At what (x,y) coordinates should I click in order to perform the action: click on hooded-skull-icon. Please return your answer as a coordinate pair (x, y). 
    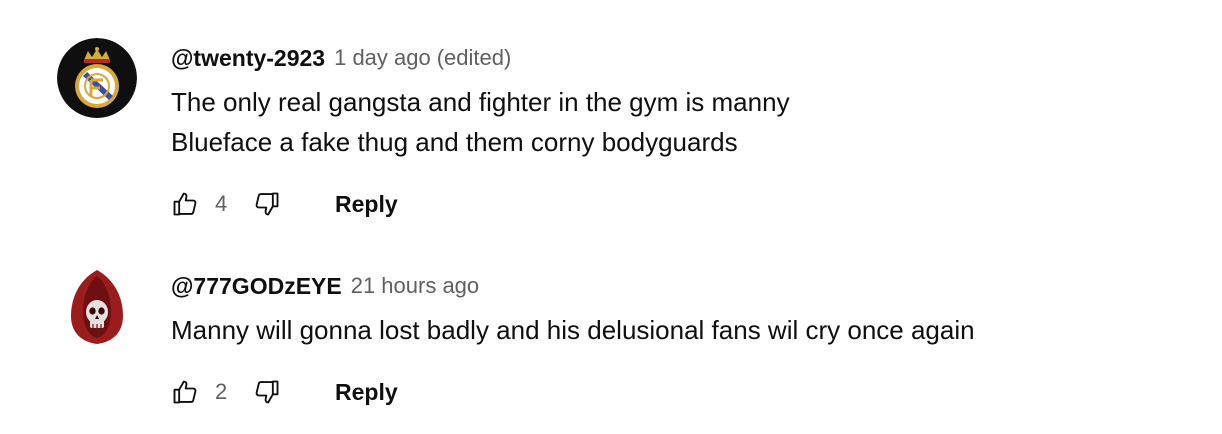
    Looking at the image, I should click on (97, 306).